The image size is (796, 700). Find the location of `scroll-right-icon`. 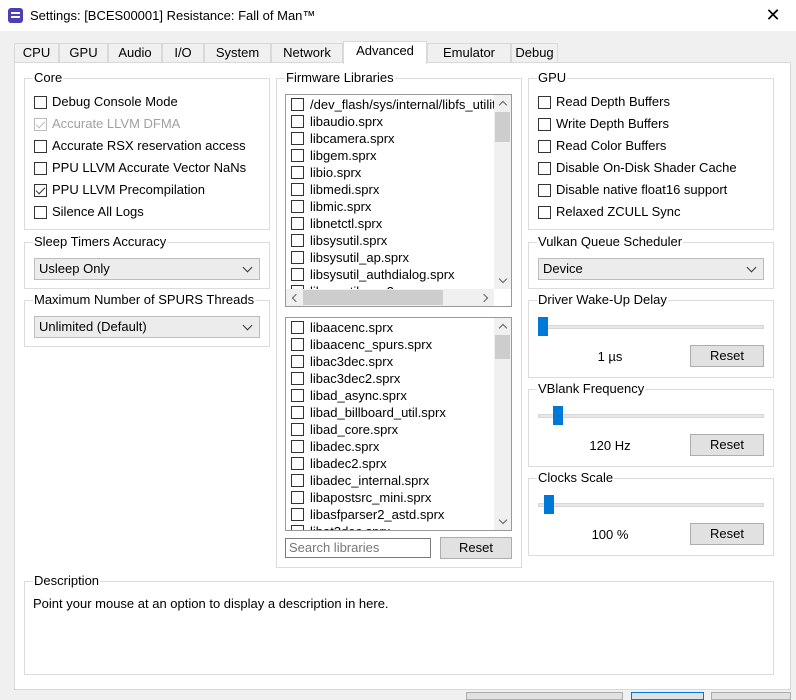

scroll-right-icon is located at coordinates (485, 297).